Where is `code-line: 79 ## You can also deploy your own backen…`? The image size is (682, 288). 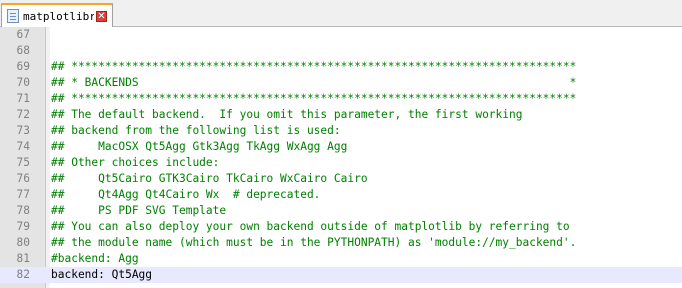
code-line: 79 ## You can also deploy your own backen… is located at coordinates (341, 227).